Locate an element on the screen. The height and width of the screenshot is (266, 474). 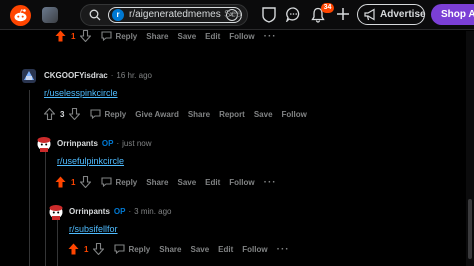
shop-label: Shop Av is located at coordinates (457, 14).